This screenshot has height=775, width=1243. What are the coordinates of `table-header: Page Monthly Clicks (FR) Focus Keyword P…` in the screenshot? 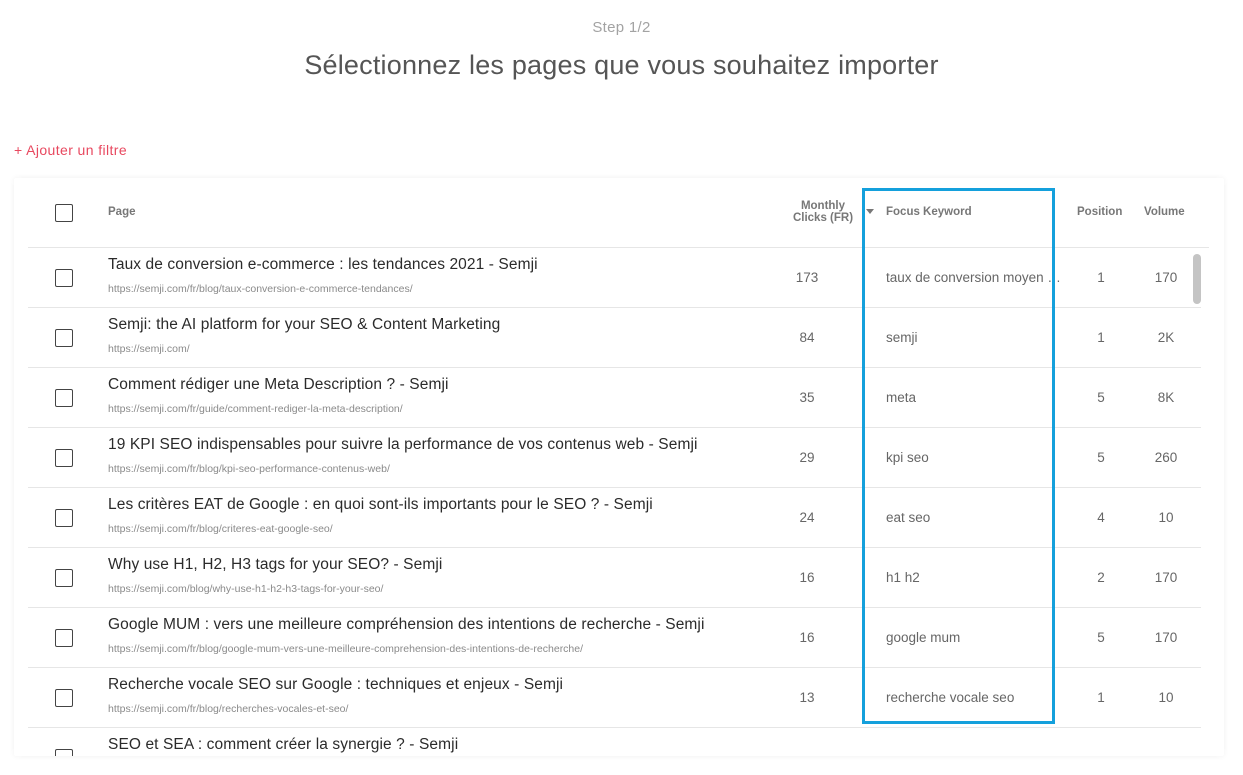 It's located at (618, 213).